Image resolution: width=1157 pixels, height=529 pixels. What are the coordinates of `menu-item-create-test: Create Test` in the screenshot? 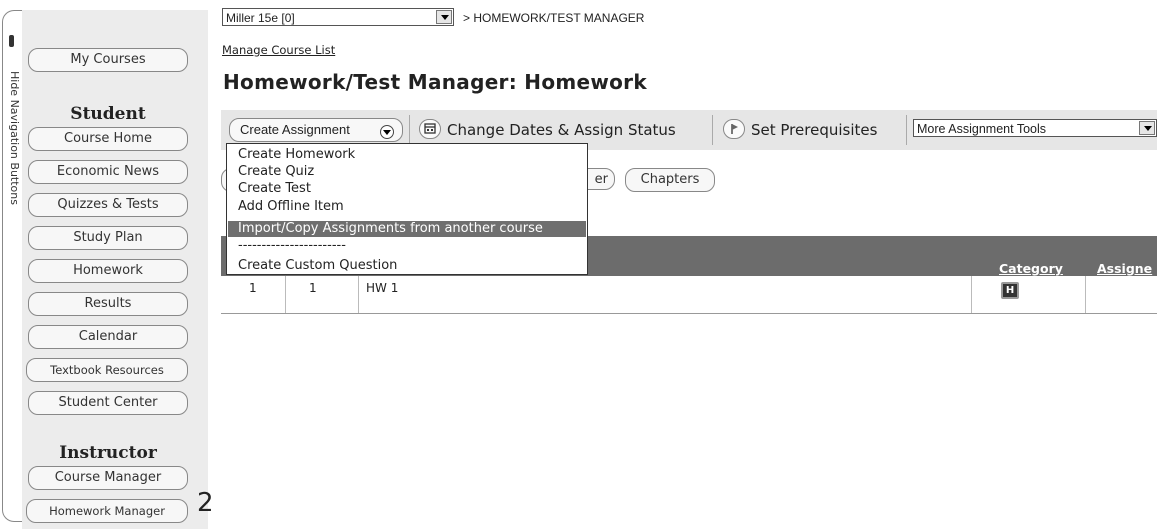 It's located at (407, 189).